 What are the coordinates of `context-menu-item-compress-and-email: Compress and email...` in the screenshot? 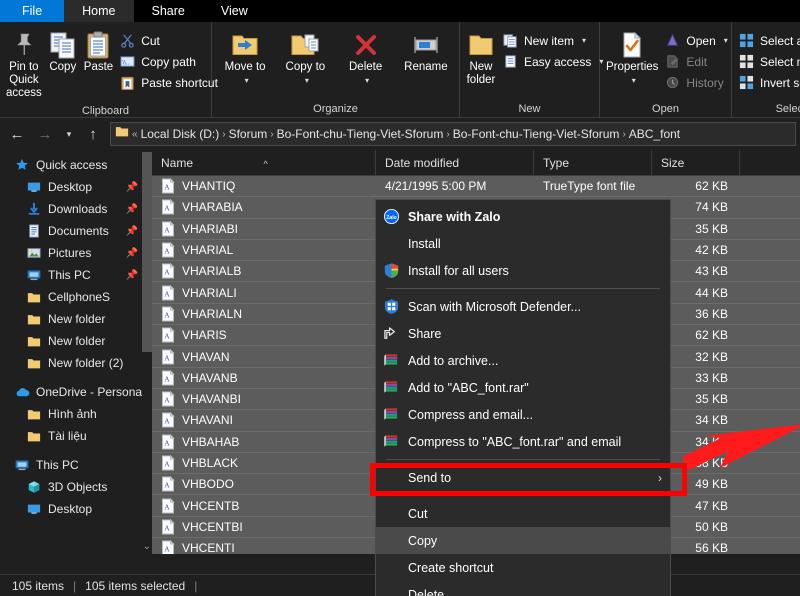 It's located at (523, 414).